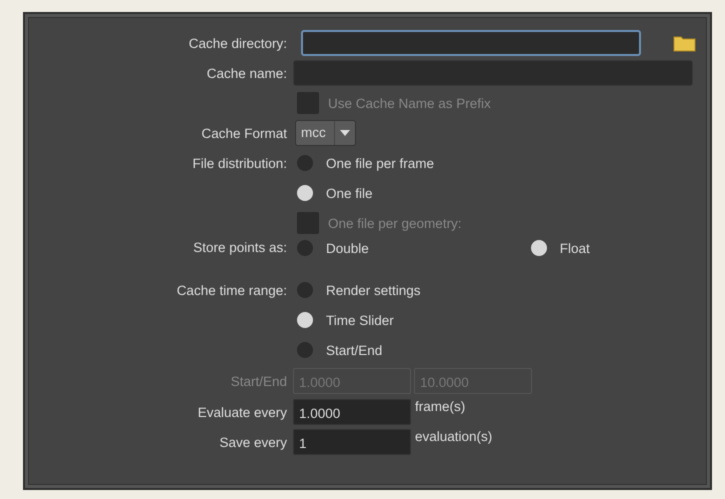 The height and width of the screenshot is (499, 725). I want to click on name-field, so click(493, 73).